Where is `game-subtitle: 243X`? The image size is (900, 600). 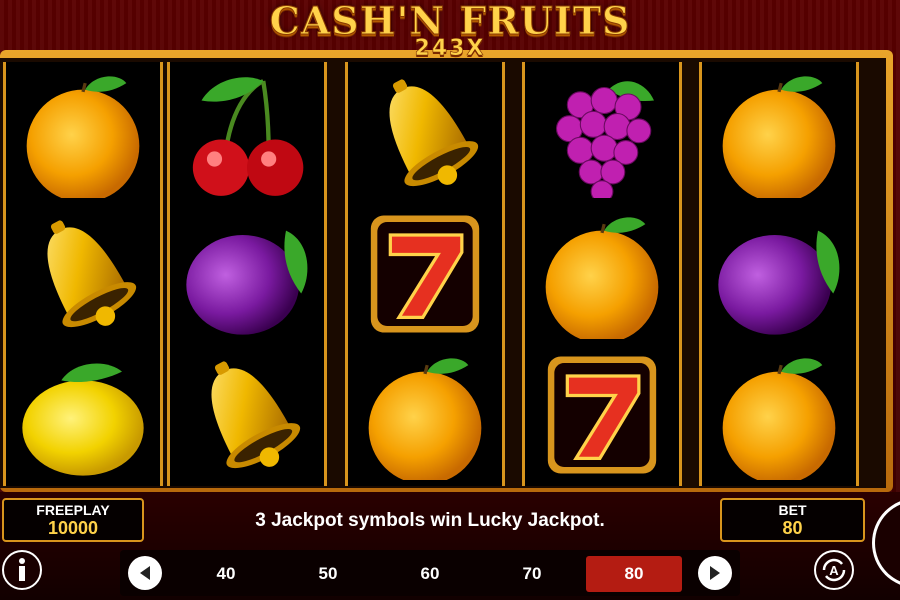 game-subtitle: 243X is located at coordinates (450, 49).